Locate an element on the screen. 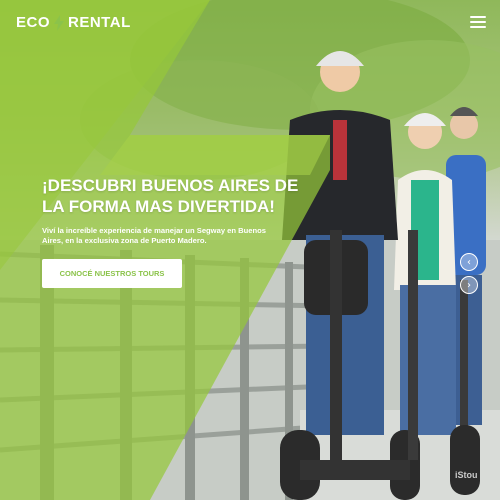  hero-headline-line1: ¡DESCUBRI BUENOS AIRES DE is located at coordinates (170, 185).